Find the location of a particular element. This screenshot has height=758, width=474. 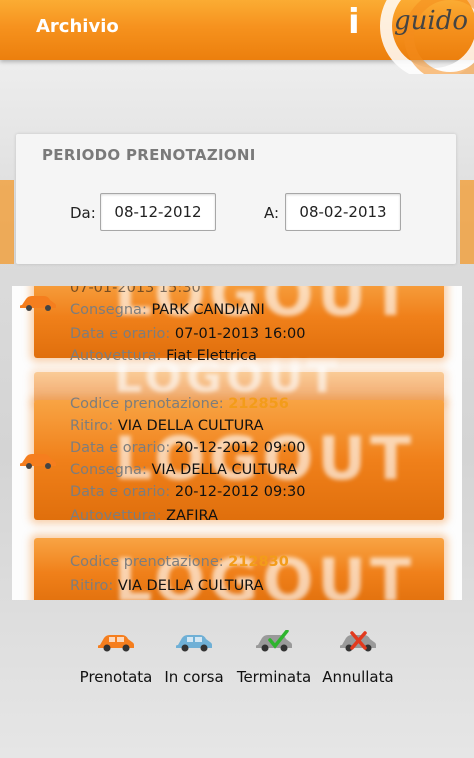

booking-2-code: Codice prenotazione: 212856 is located at coordinates (179, 404).